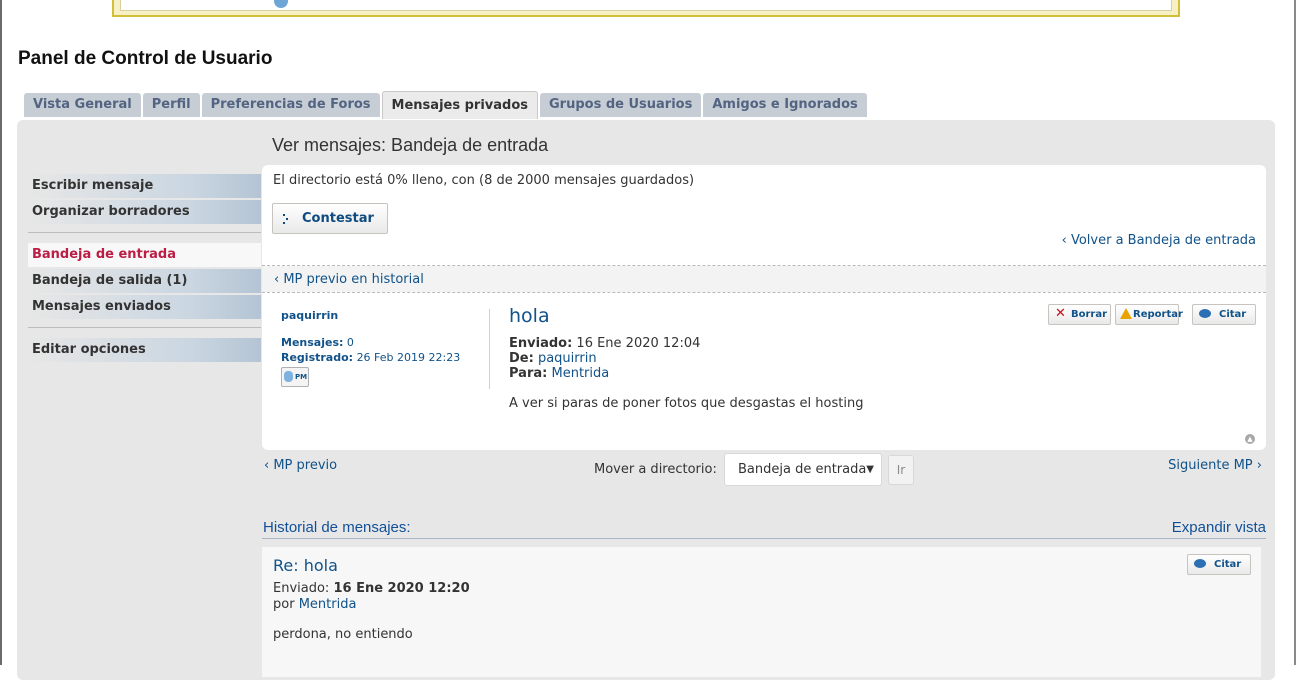 Image resolution: width=1296 pixels, height=680 pixels. What do you see at coordinates (301, 588) in the screenshot?
I see `history-sent-label: Enviado:` at bounding box center [301, 588].